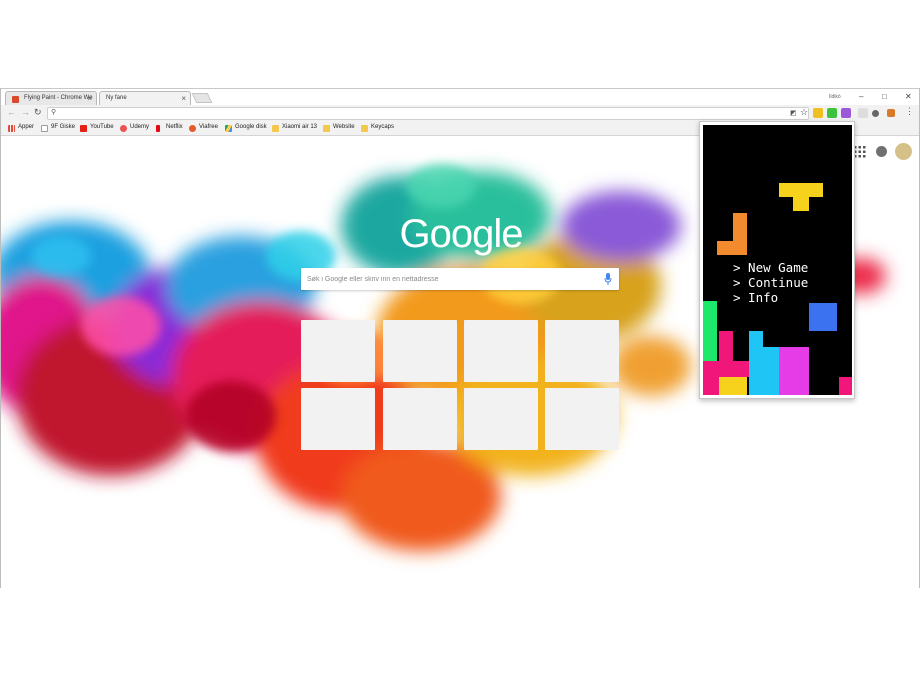  Describe the element at coordinates (908, 96) in the screenshot. I see `close-window-icon: ✕` at that location.